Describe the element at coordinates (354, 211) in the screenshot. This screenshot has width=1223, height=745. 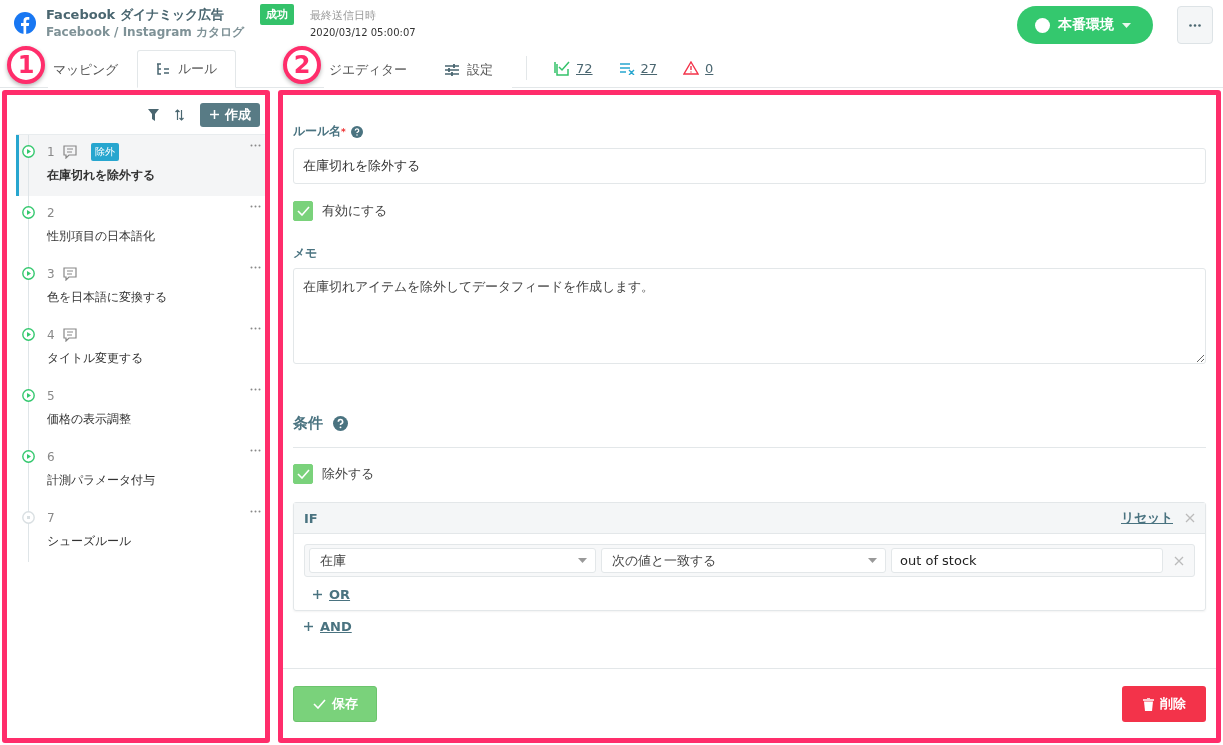
I see `checkbox-label: 有効にする` at that location.